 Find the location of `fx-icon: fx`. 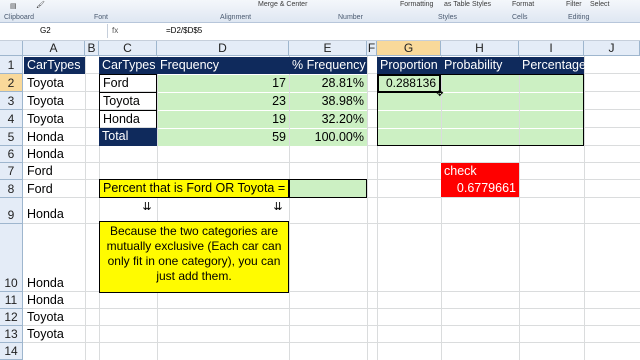

fx-icon: fx is located at coordinates (132, 31).